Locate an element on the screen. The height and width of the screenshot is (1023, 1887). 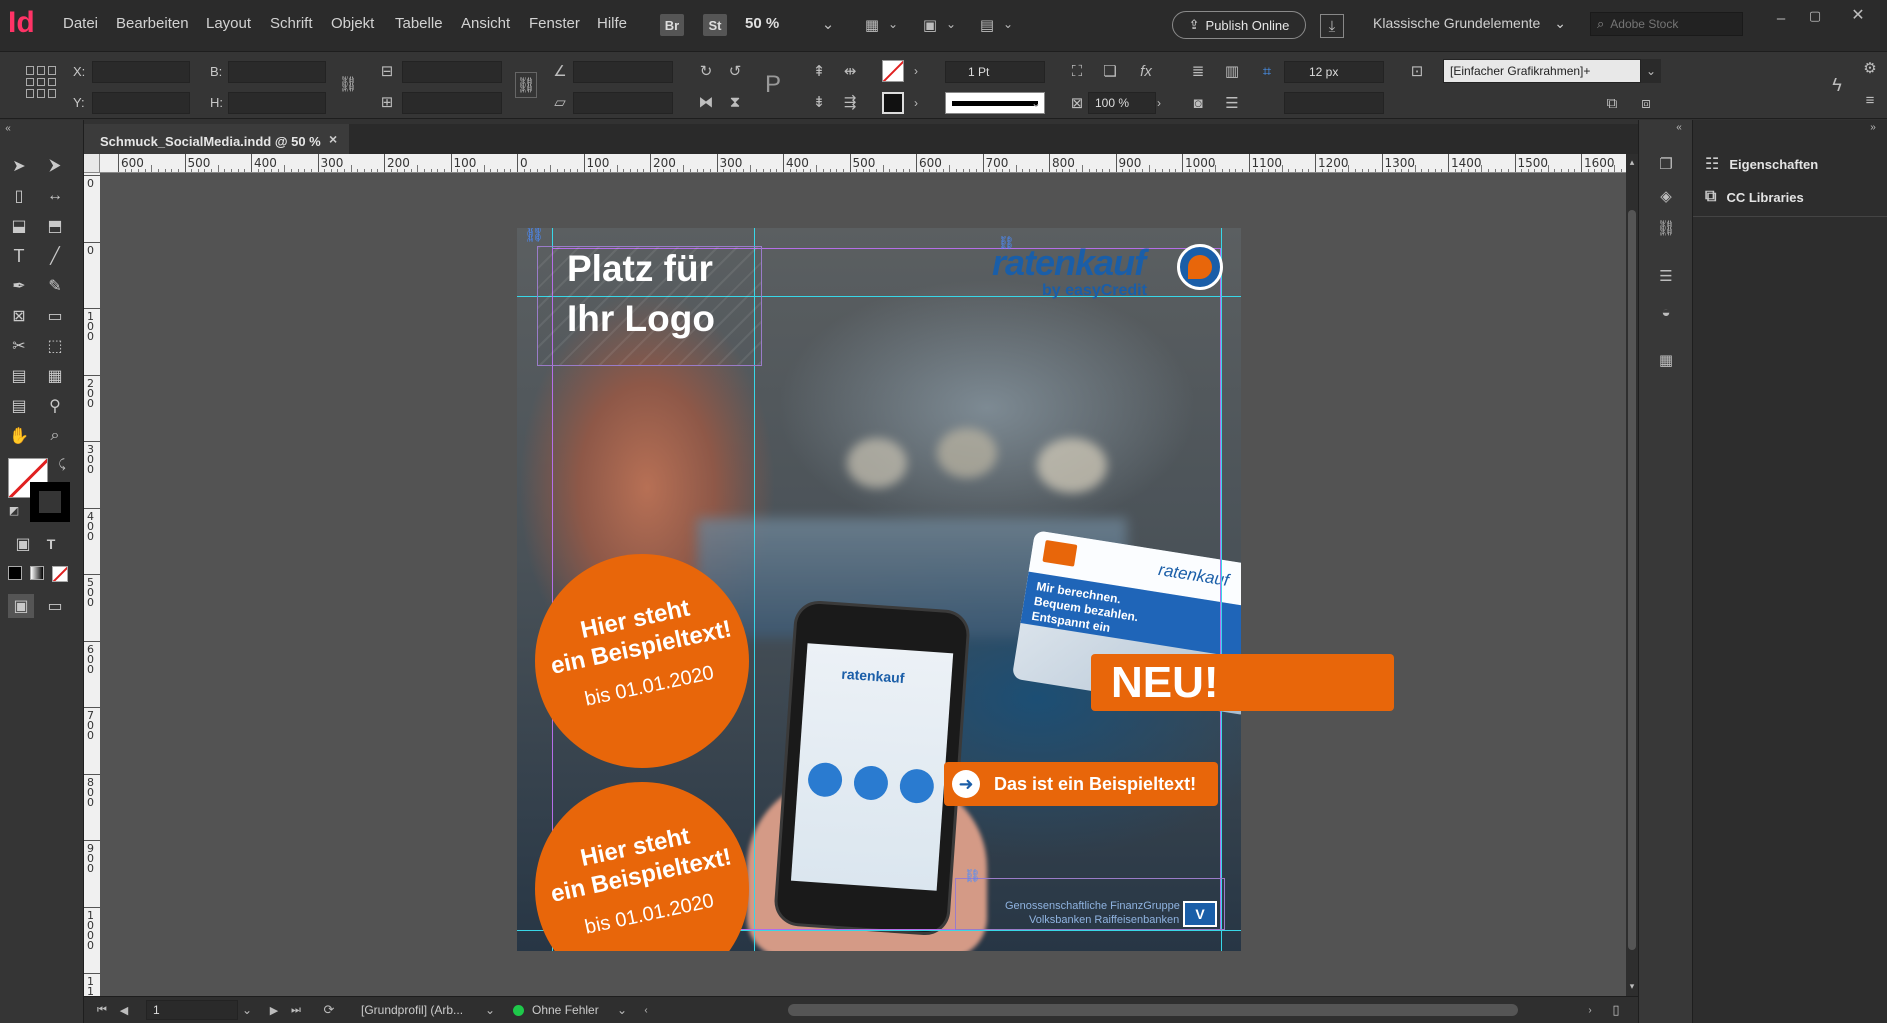
pages-panel-icon: ❐ is located at coordinates (1666, 164).